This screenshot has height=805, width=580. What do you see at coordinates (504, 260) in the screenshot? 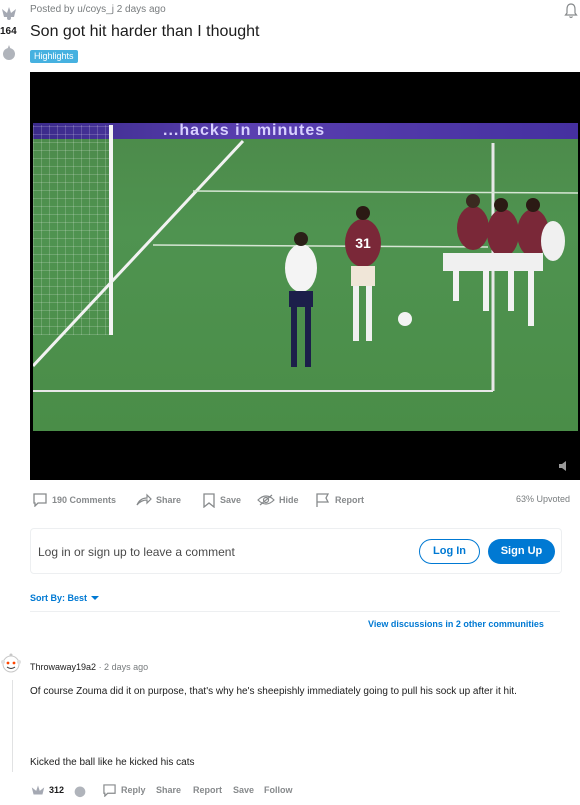
I see `players-group-right` at bounding box center [504, 260].